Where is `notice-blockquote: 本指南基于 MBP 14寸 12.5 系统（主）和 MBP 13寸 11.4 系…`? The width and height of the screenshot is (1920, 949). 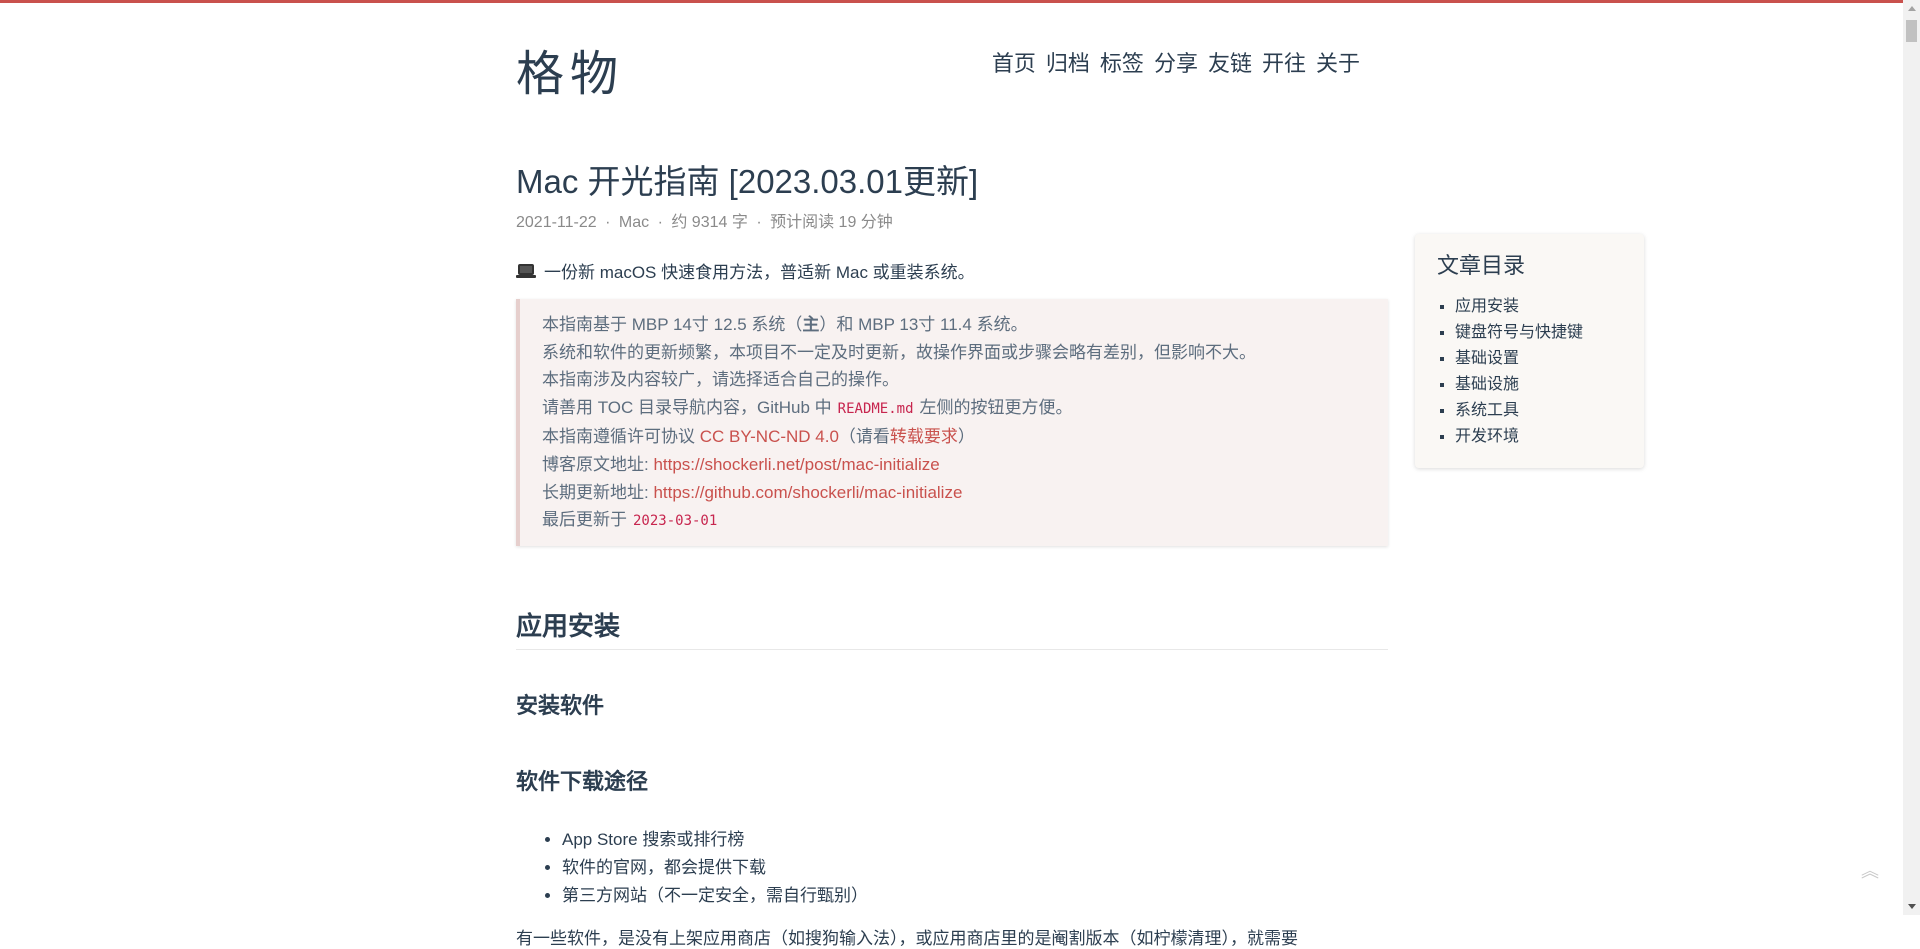
notice-blockquote: 本指南基于 MBP 14寸 12.5 系统（主）和 MBP 13寸 11.4 系… is located at coordinates (952, 422).